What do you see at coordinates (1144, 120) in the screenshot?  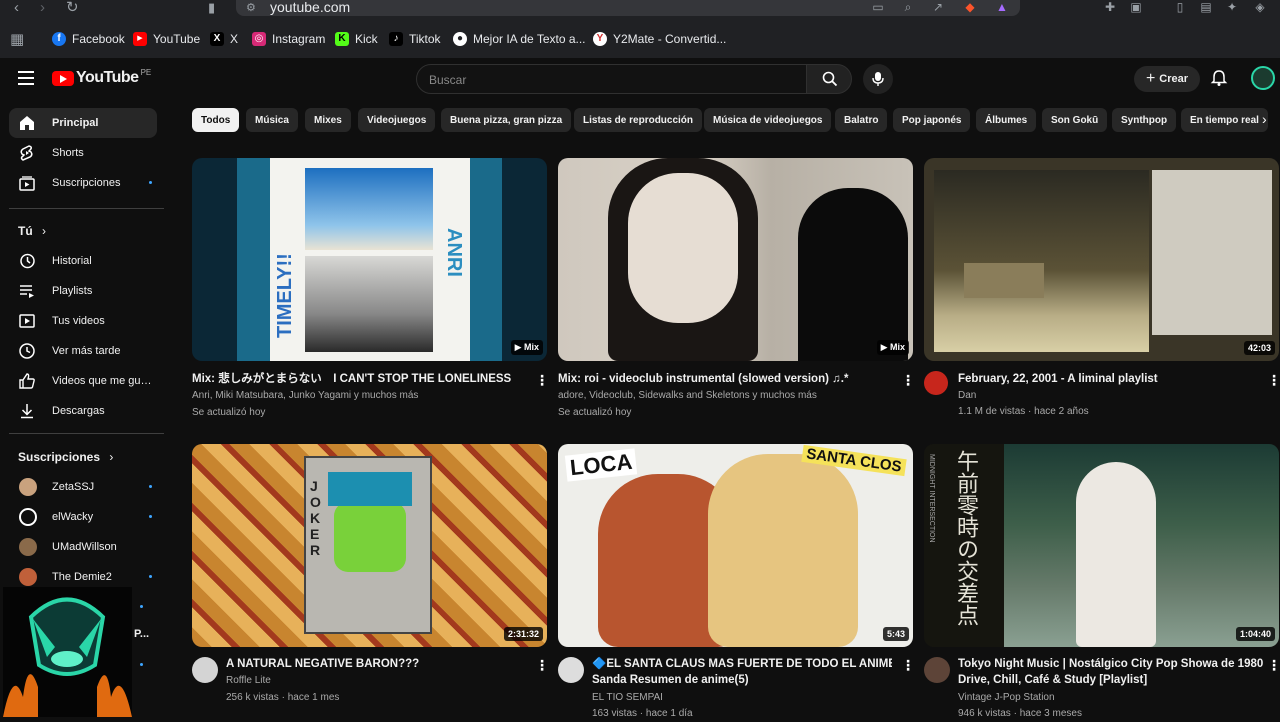 I see `chip: Synthpop` at bounding box center [1144, 120].